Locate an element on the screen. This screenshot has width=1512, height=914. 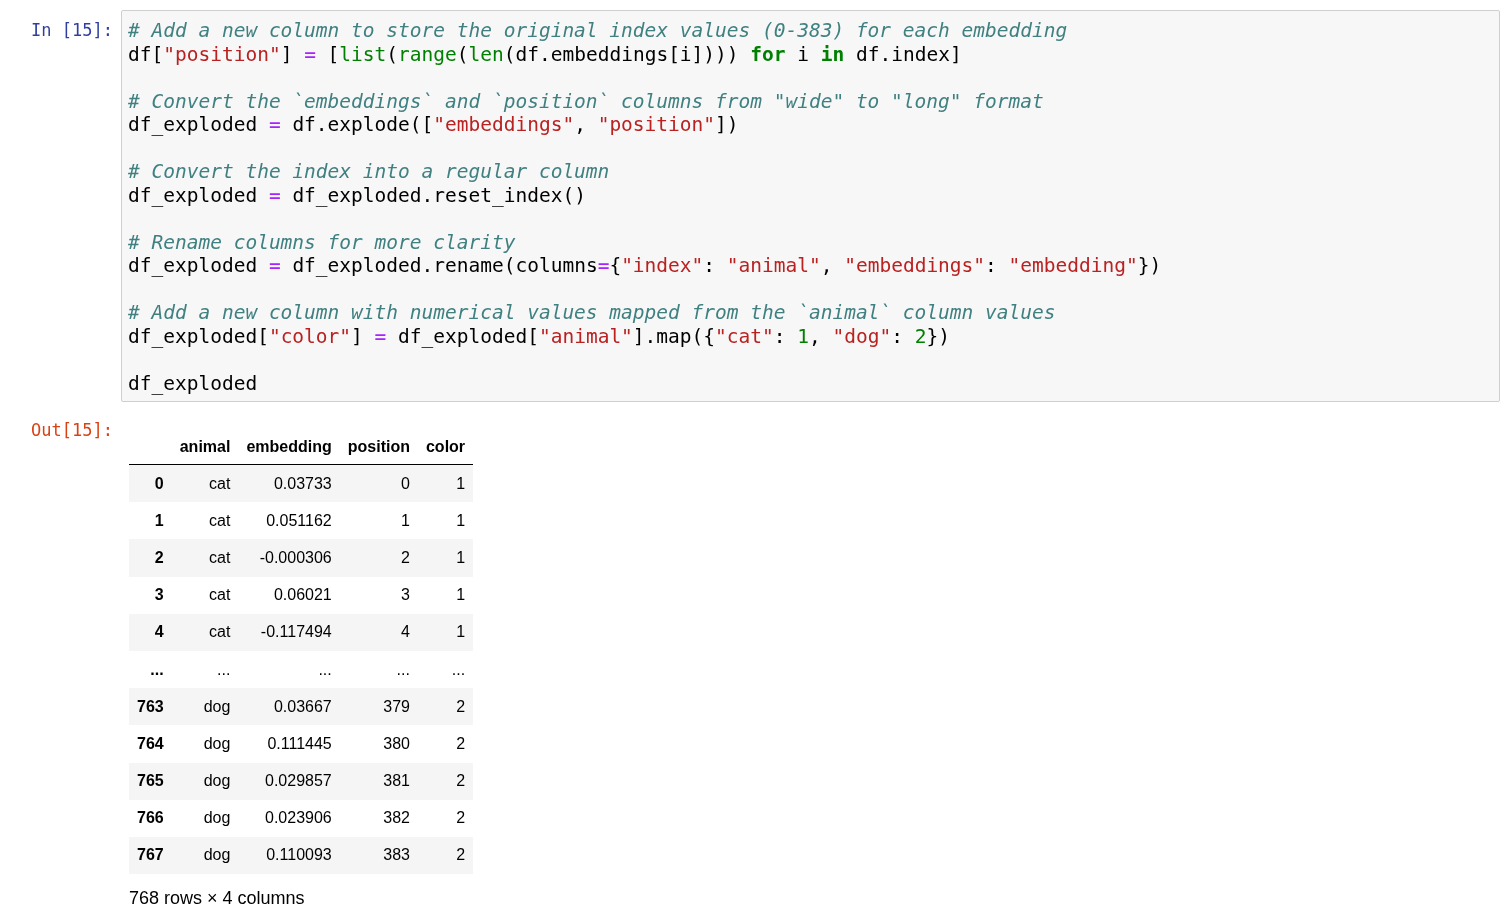
row-index: 765 is located at coordinates (150, 781).